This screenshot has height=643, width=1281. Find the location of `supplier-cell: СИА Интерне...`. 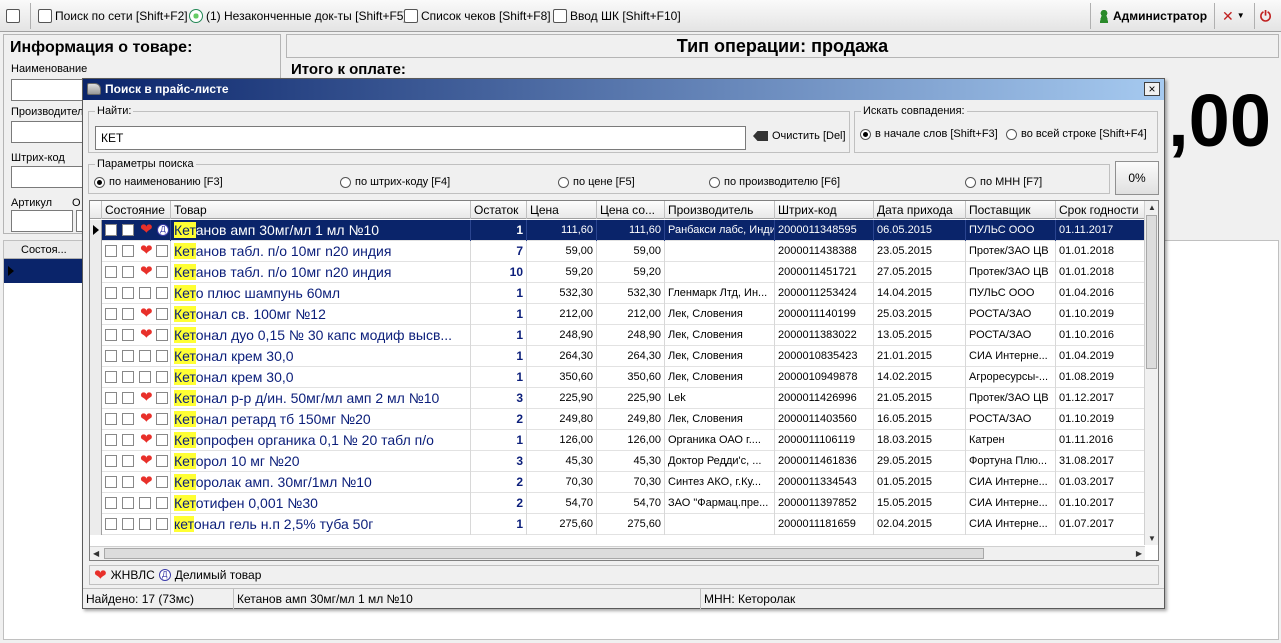

supplier-cell: СИА Интерне... is located at coordinates (1011, 524).